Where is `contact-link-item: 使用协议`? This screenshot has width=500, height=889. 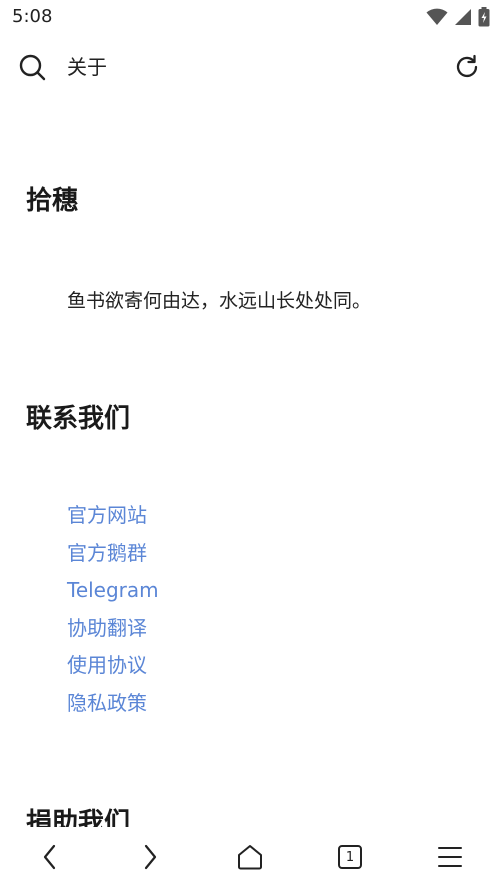 contact-link-item: 使用协议 is located at coordinates (113, 669).